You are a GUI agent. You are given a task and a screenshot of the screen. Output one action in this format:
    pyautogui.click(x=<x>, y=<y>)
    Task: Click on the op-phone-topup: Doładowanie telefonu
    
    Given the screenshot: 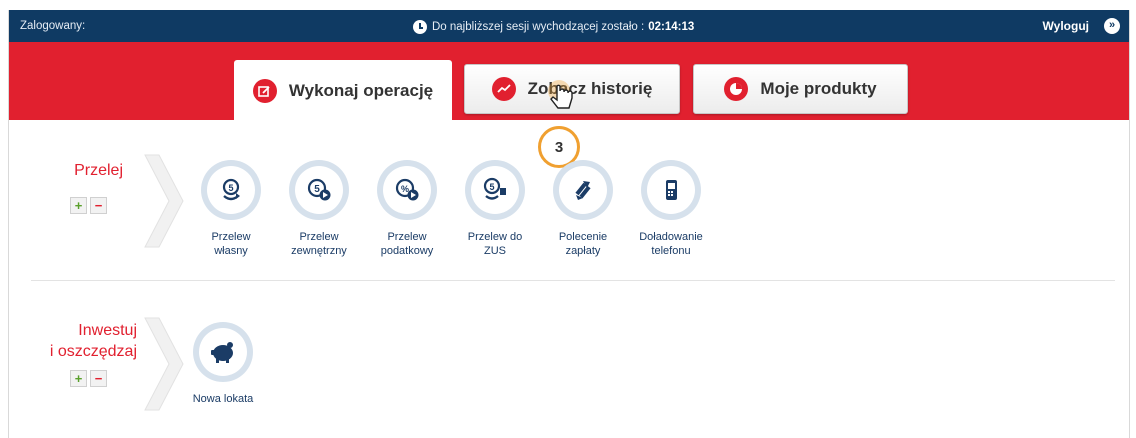 What is the action you would take?
    pyautogui.click(x=671, y=209)
    